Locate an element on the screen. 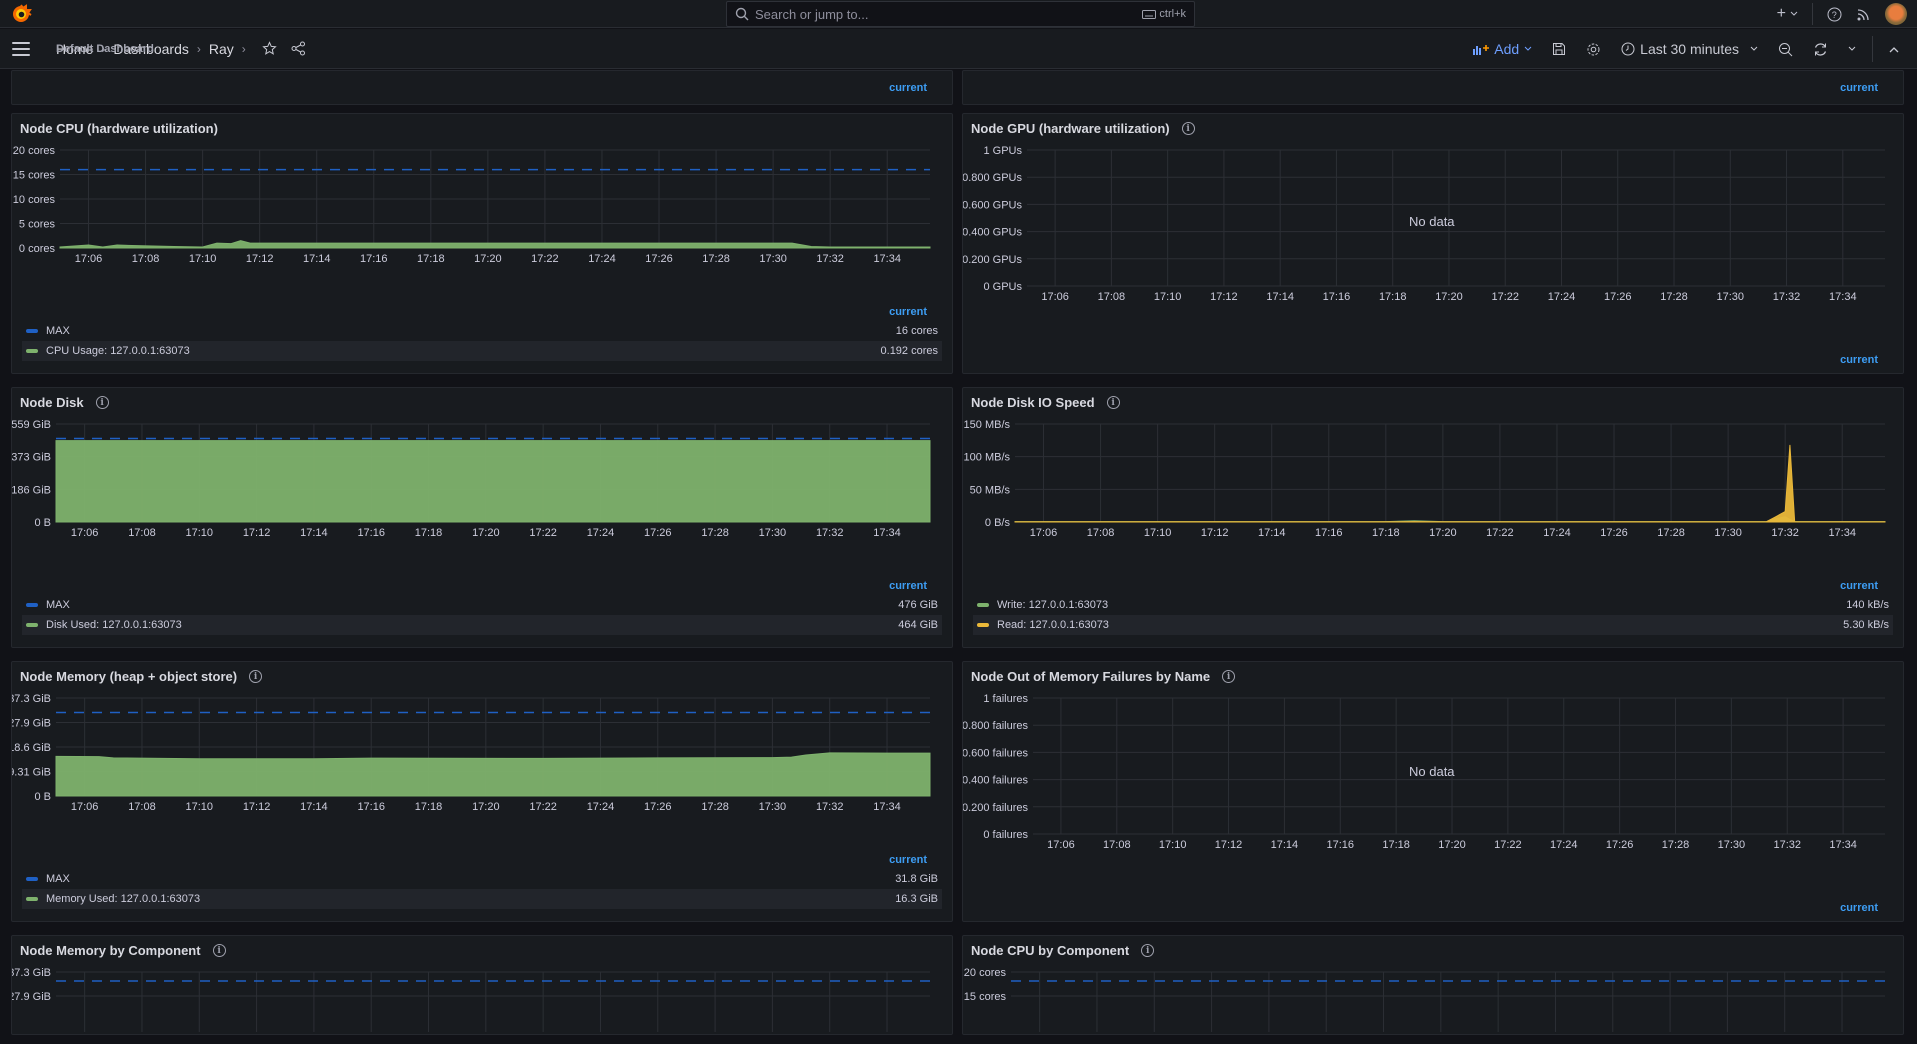 The height and width of the screenshot is (1044, 1917). panel-title: Node Memory by Component i is located at coordinates (123, 950).